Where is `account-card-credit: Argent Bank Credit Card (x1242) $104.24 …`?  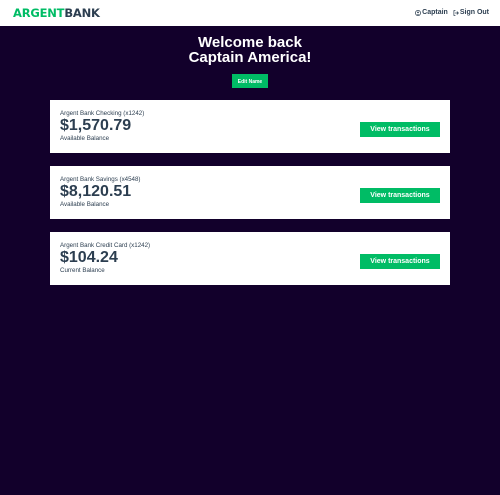
account-card-credit: Argent Bank Credit Card (x1242) $104.24 … is located at coordinates (250, 258).